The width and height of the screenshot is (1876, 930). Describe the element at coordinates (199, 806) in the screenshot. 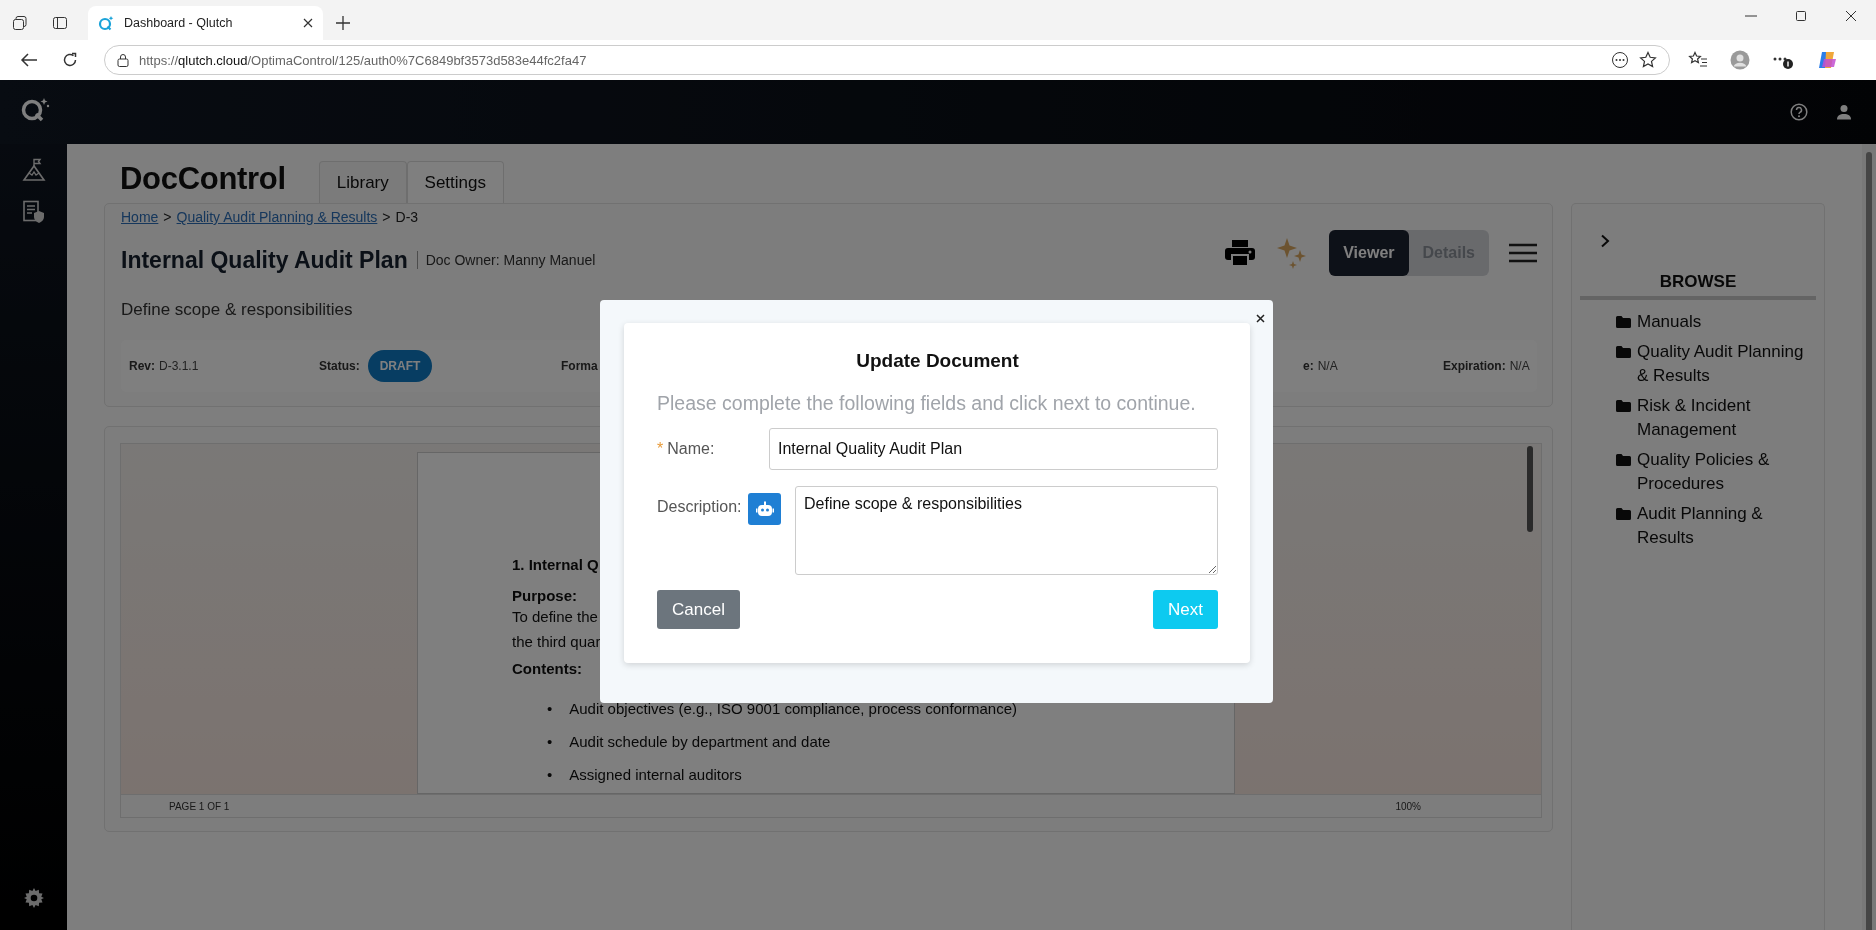

I see `page-indicator: PAGE 1 OF 1` at that location.